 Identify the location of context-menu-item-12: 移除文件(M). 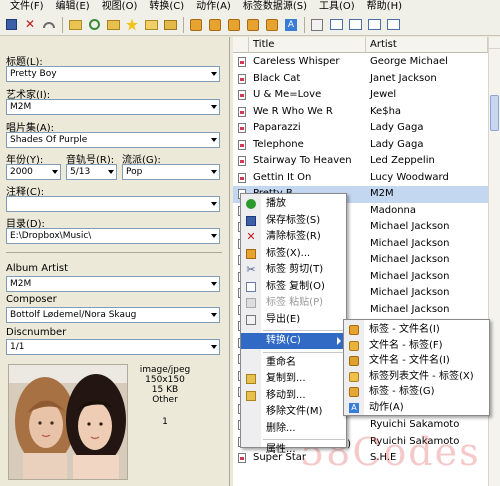
(293, 412).